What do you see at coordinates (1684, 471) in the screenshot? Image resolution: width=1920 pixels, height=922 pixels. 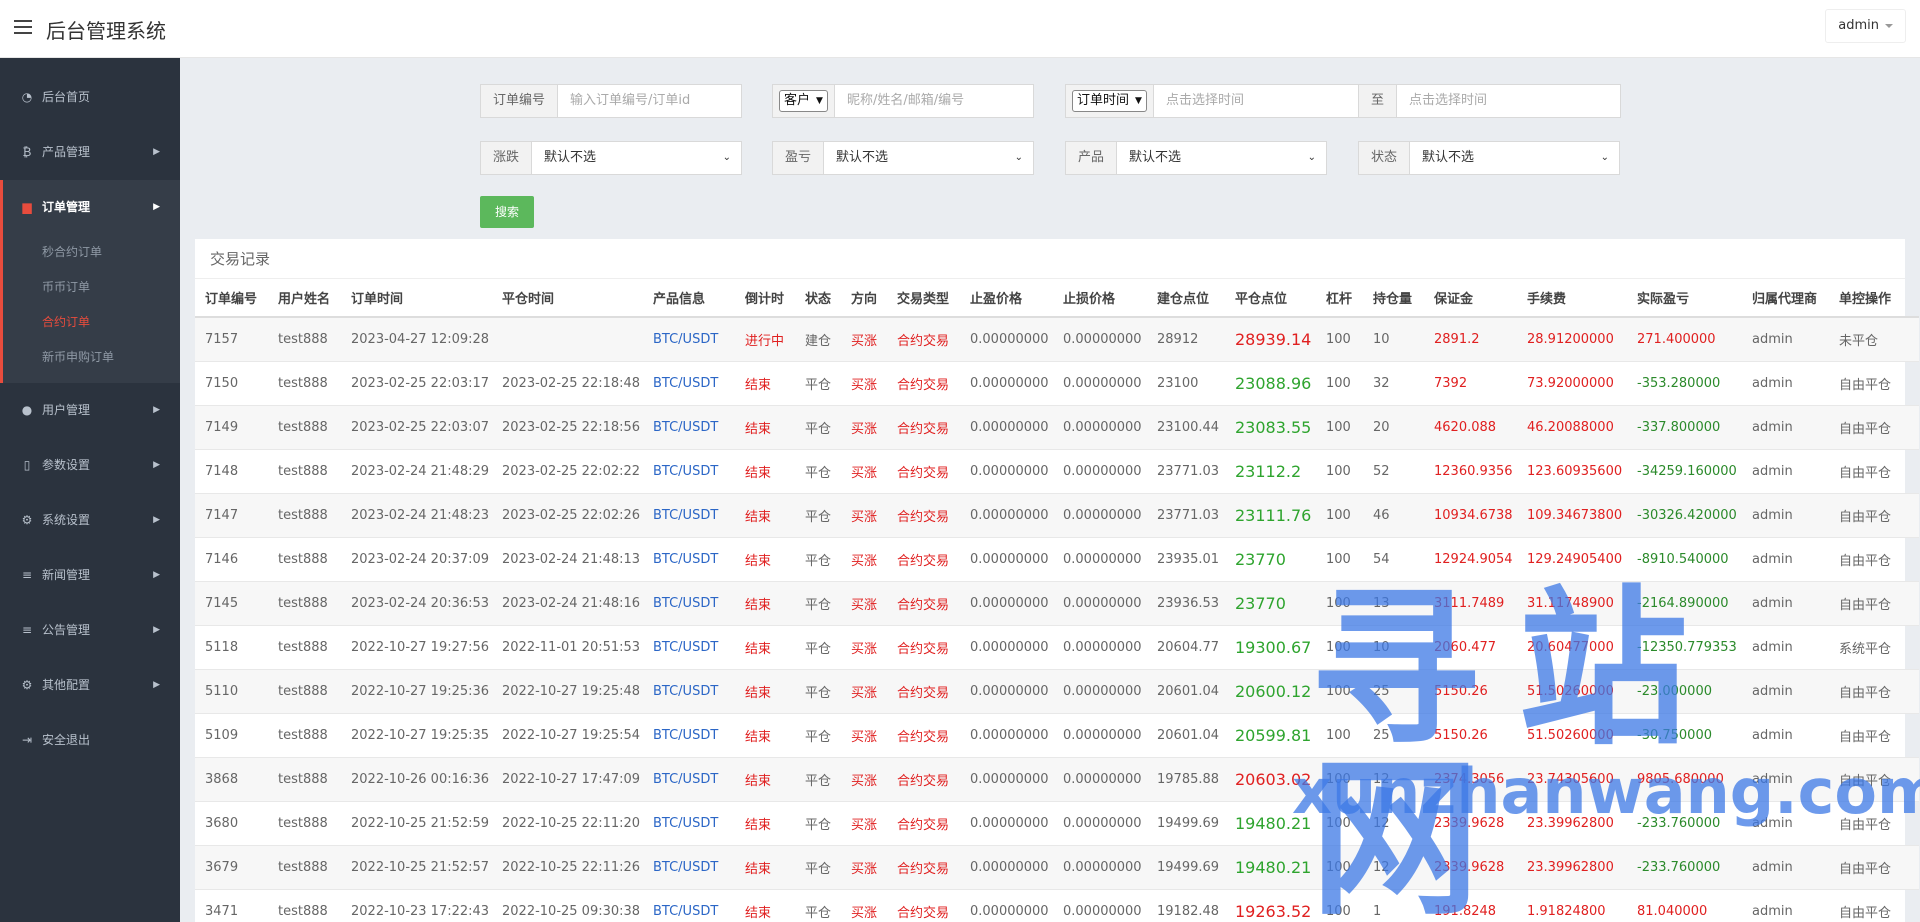 I see `table-cell: -34259.160000` at bounding box center [1684, 471].